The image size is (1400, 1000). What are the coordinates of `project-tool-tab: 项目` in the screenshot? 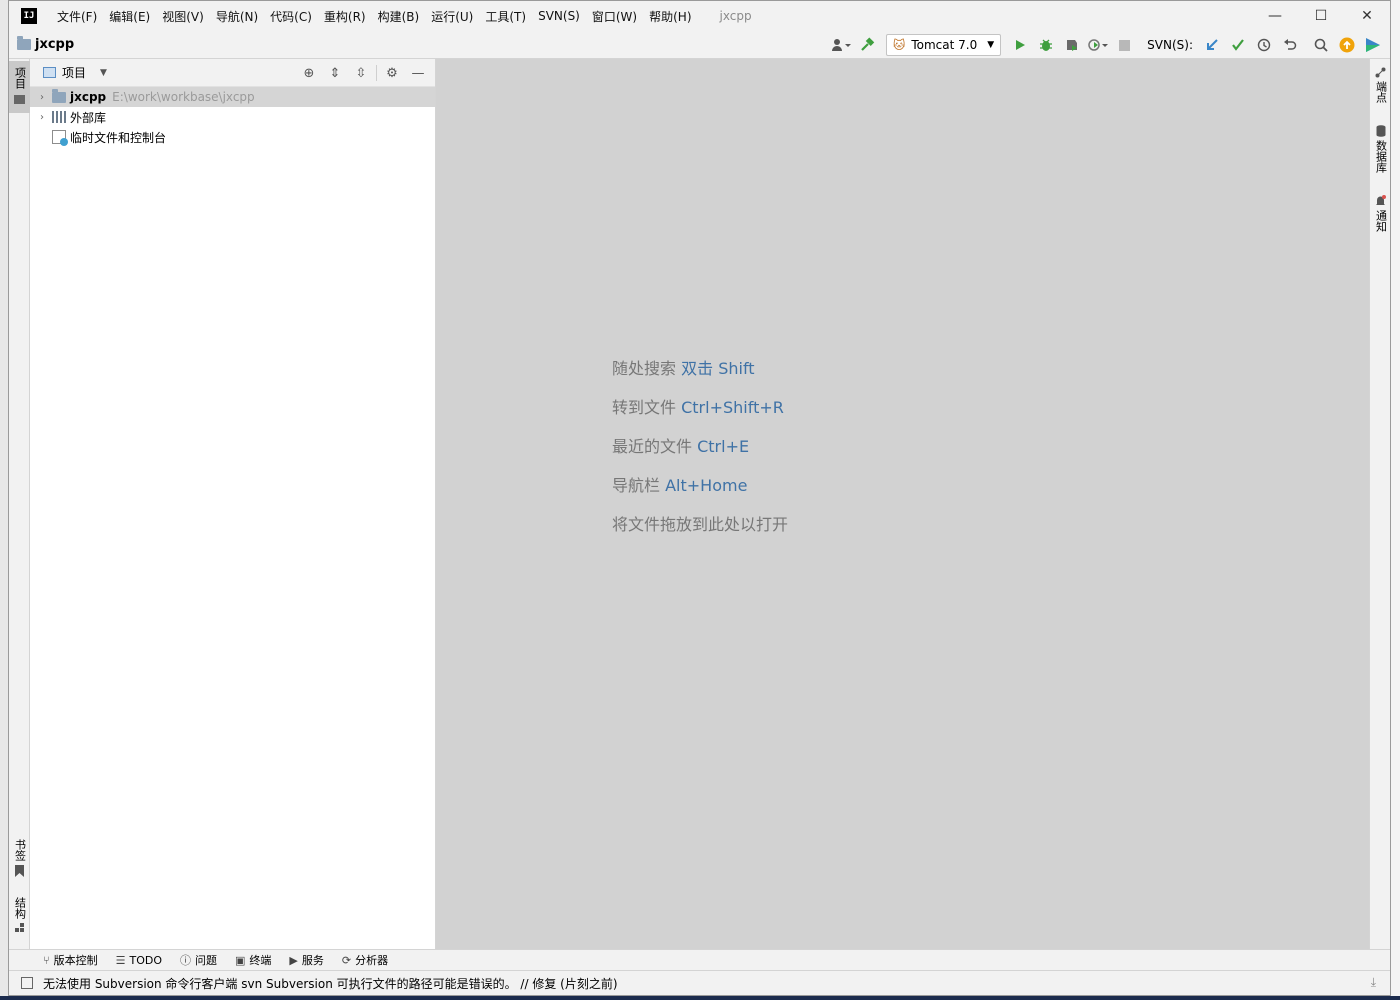 It's located at (19, 87).